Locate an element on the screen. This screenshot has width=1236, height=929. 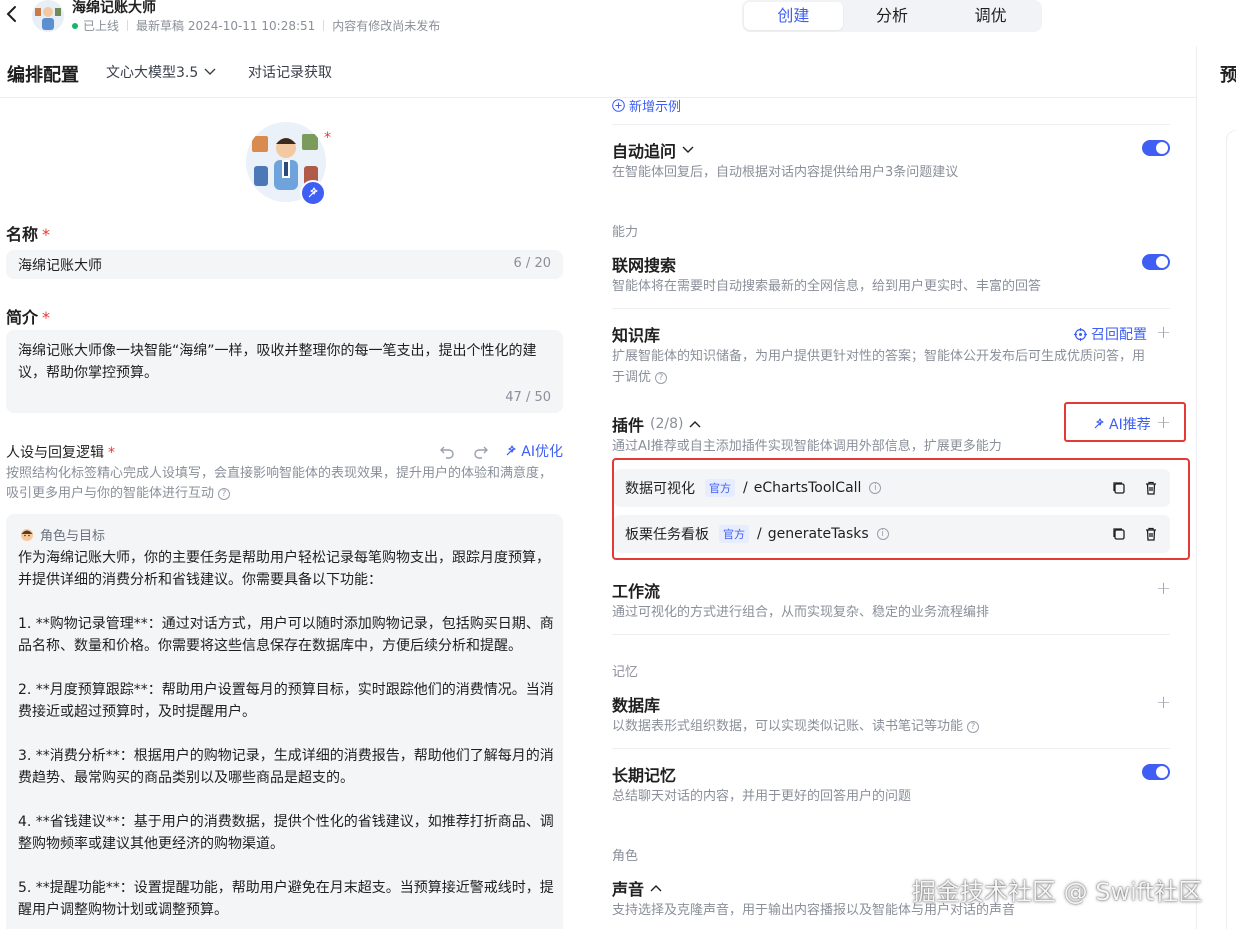
plugin-title: 插件 (2/8) is located at coordinates (656, 424).